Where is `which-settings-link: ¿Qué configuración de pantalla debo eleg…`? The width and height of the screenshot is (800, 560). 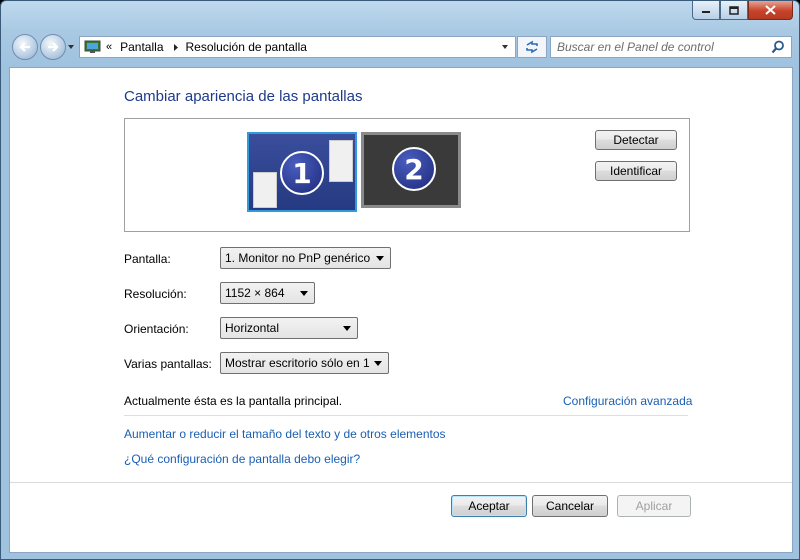
which-settings-link: ¿Qué configuración de pantalla debo eleg… is located at coordinates (242, 459).